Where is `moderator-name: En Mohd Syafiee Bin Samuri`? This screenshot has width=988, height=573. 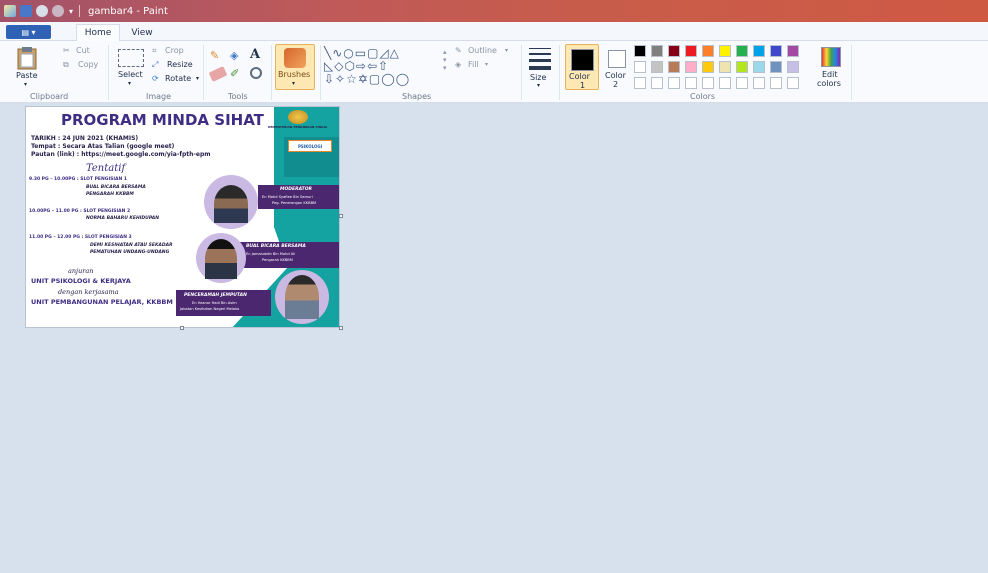 moderator-name: En Mohd Syafiee Bin Samuri is located at coordinates (287, 197).